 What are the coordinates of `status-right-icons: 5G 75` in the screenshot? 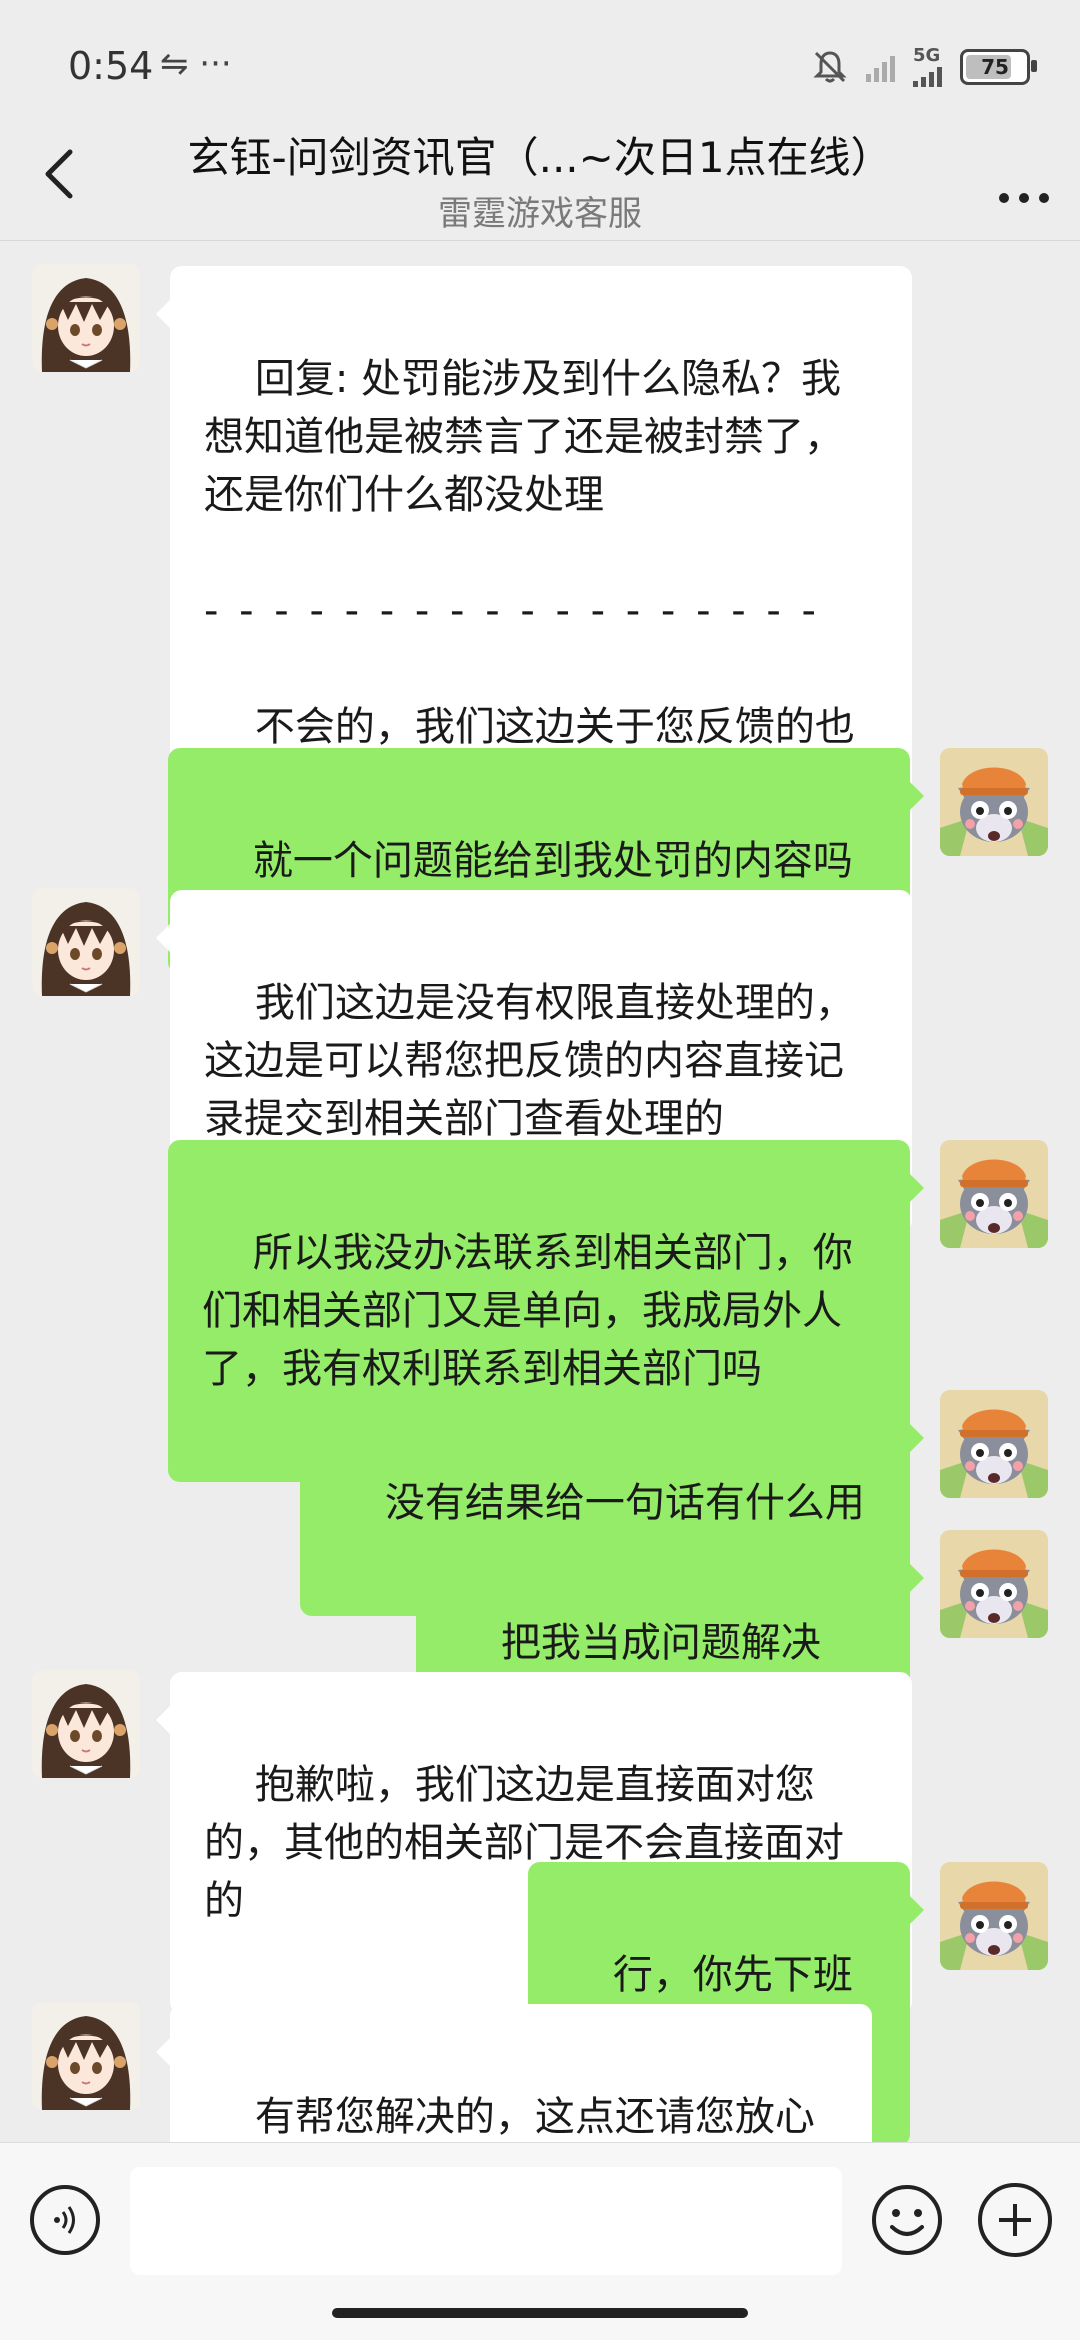 It's located at (924, 67).